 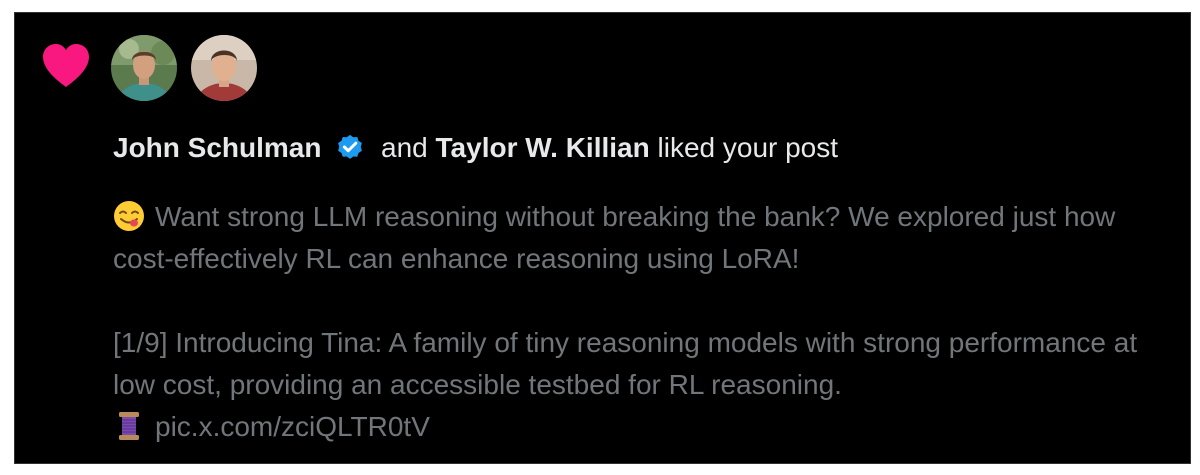 What do you see at coordinates (184, 68) in the screenshot?
I see `avatar-group` at bounding box center [184, 68].